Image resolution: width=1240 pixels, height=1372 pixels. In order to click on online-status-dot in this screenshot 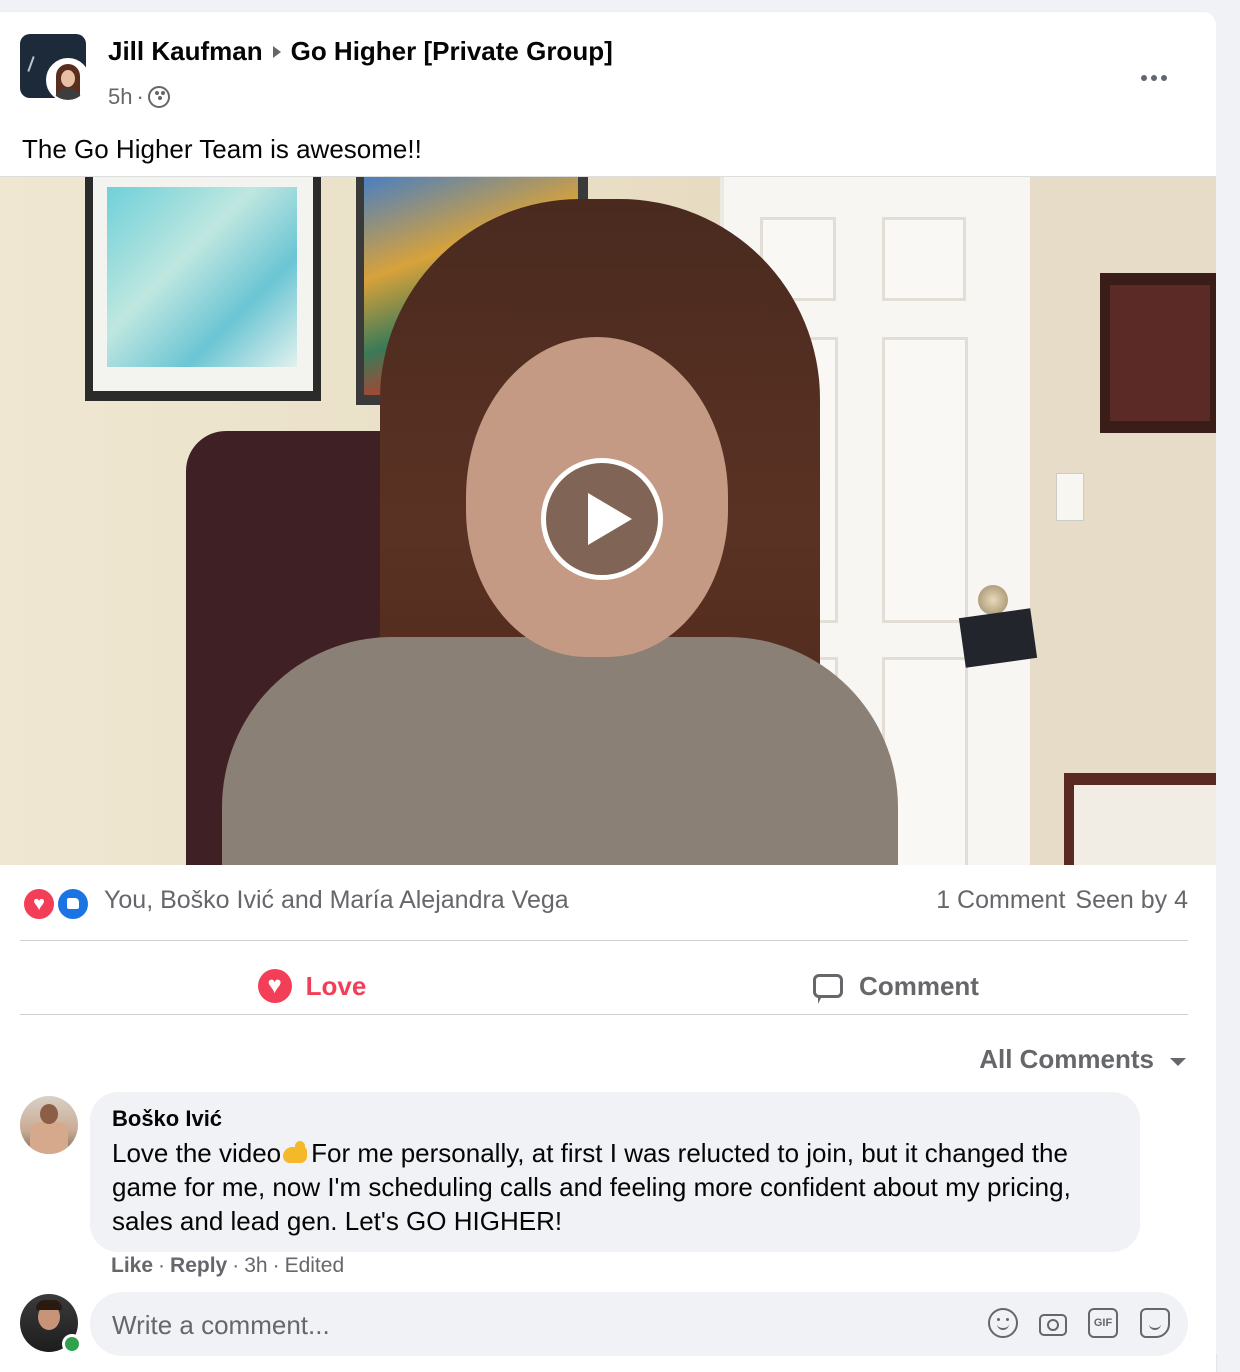, I will do `click(72, 1344)`.